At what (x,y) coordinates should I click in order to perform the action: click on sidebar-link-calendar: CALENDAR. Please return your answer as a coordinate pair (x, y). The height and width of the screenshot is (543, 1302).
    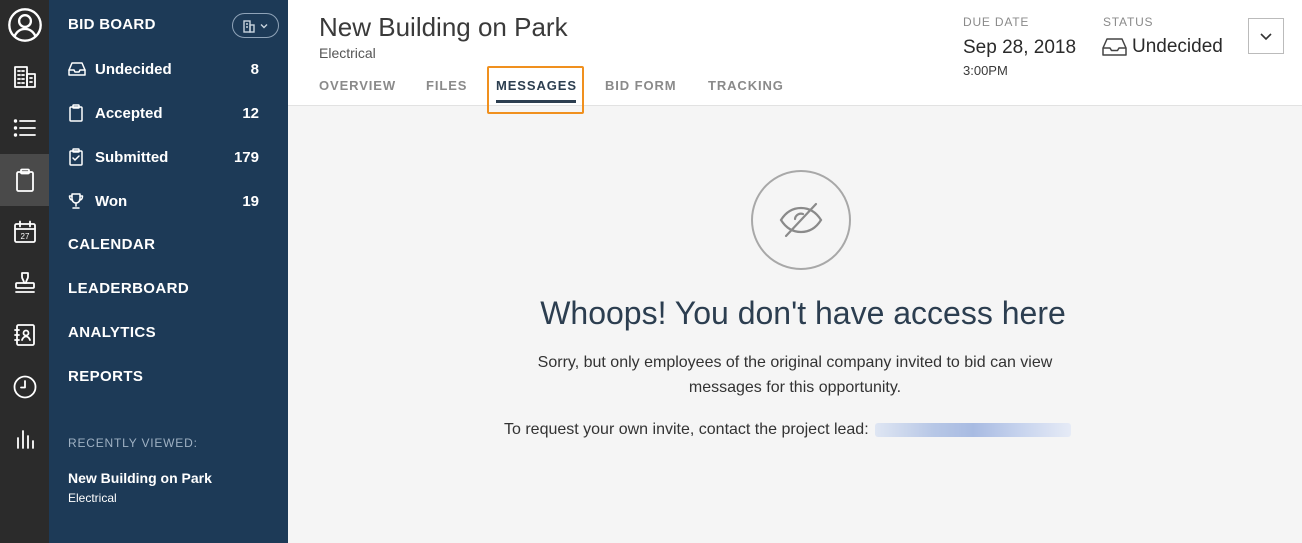
    Looking at the image, I should click on (111, 244).